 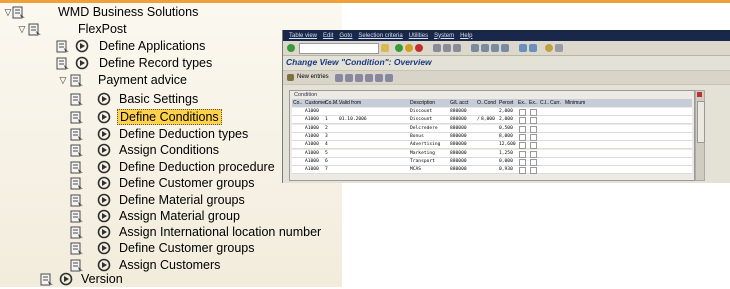 I want to click on table-cell-desc: Marketing, so click(x=422, y=153).